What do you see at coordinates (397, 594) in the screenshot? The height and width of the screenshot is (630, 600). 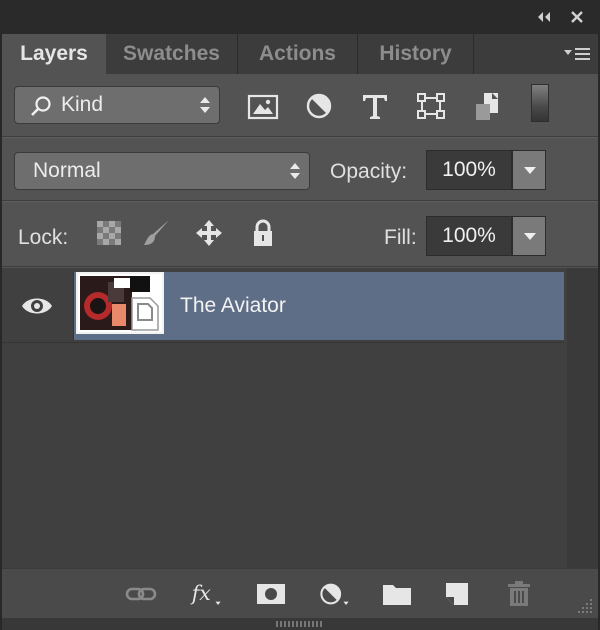 I see `new-group-icon` at bounding box center [397, 594].